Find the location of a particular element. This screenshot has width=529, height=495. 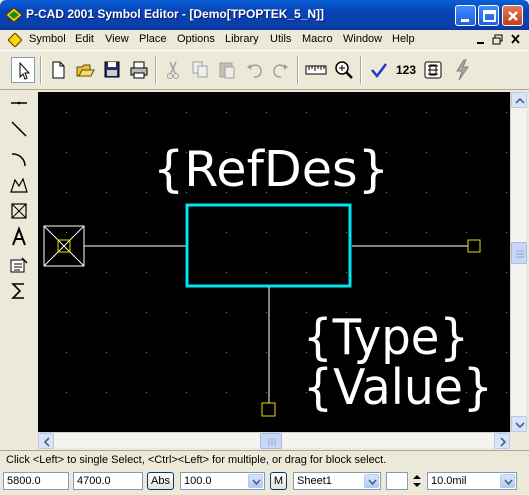

menu-utils: Utils is located at coordinates (280, 39).